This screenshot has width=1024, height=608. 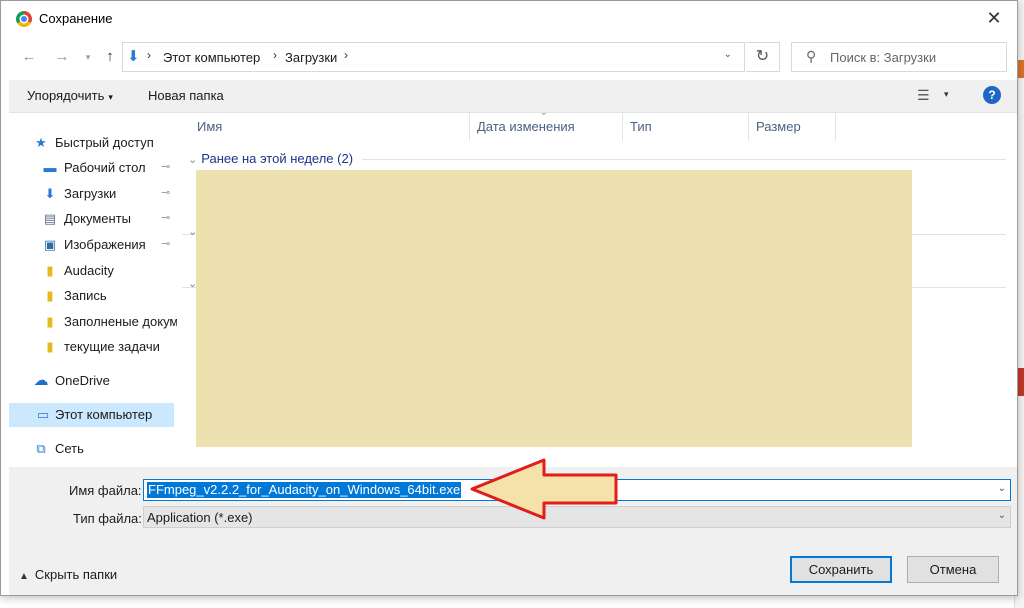 What do you see at coordinates (41, 448) in the screenshot?
I see `network-icon: ⧉` at bounding box center [41, 448].